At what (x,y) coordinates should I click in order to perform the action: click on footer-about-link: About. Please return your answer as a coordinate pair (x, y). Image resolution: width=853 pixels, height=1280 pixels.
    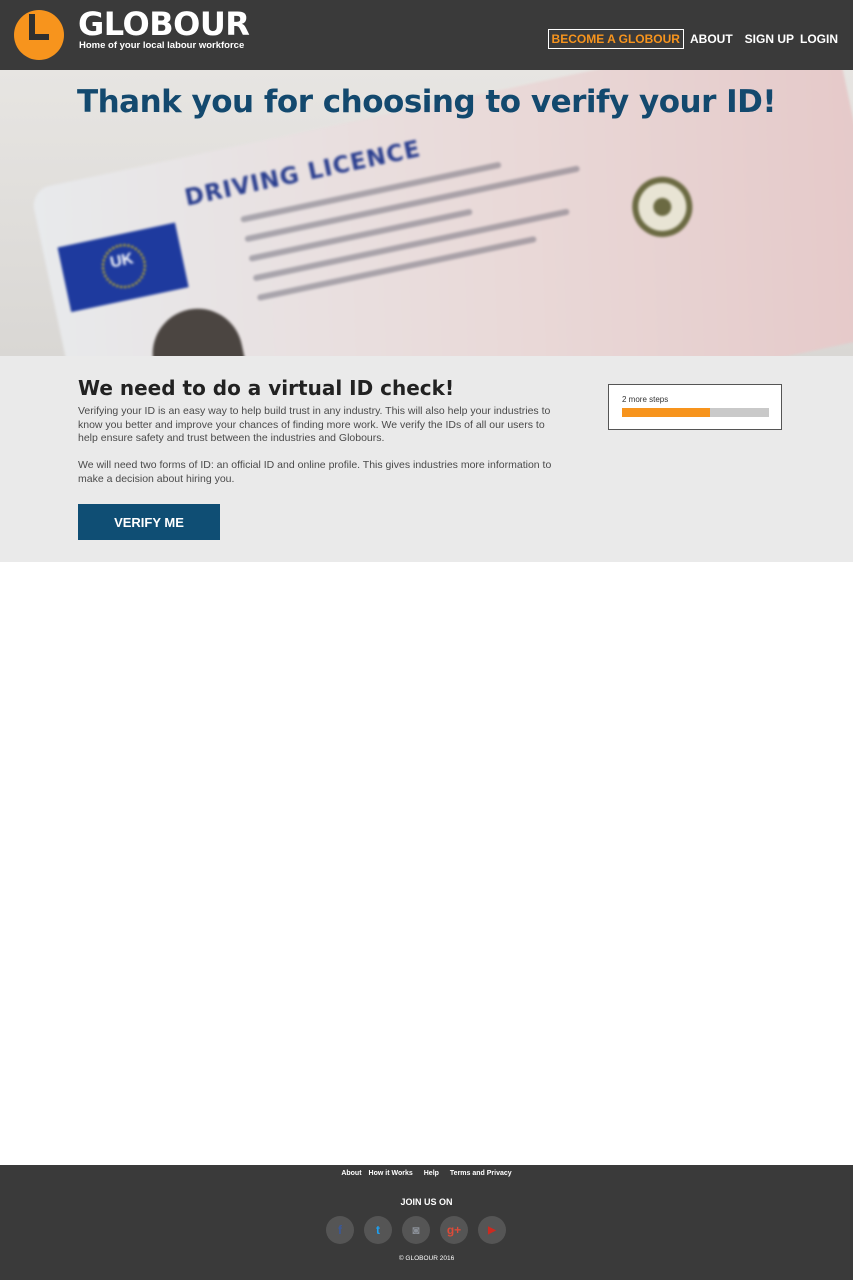
    Looking at the image, I should click on (351, 1173).